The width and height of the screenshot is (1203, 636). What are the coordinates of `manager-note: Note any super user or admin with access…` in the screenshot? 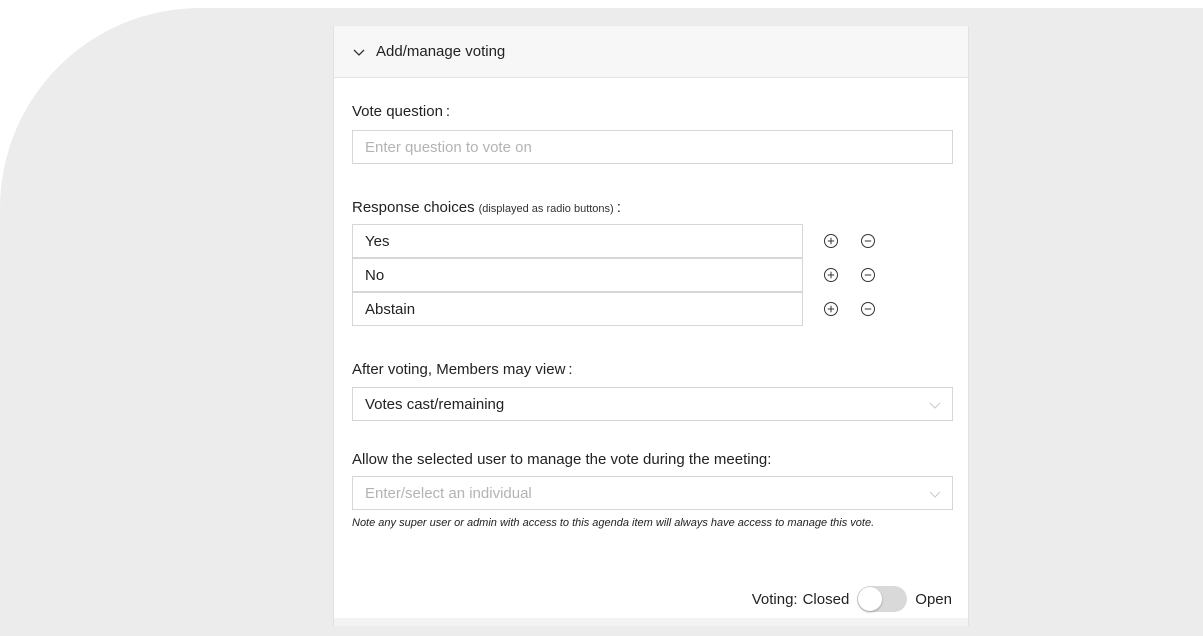 It's located at (613, 523).